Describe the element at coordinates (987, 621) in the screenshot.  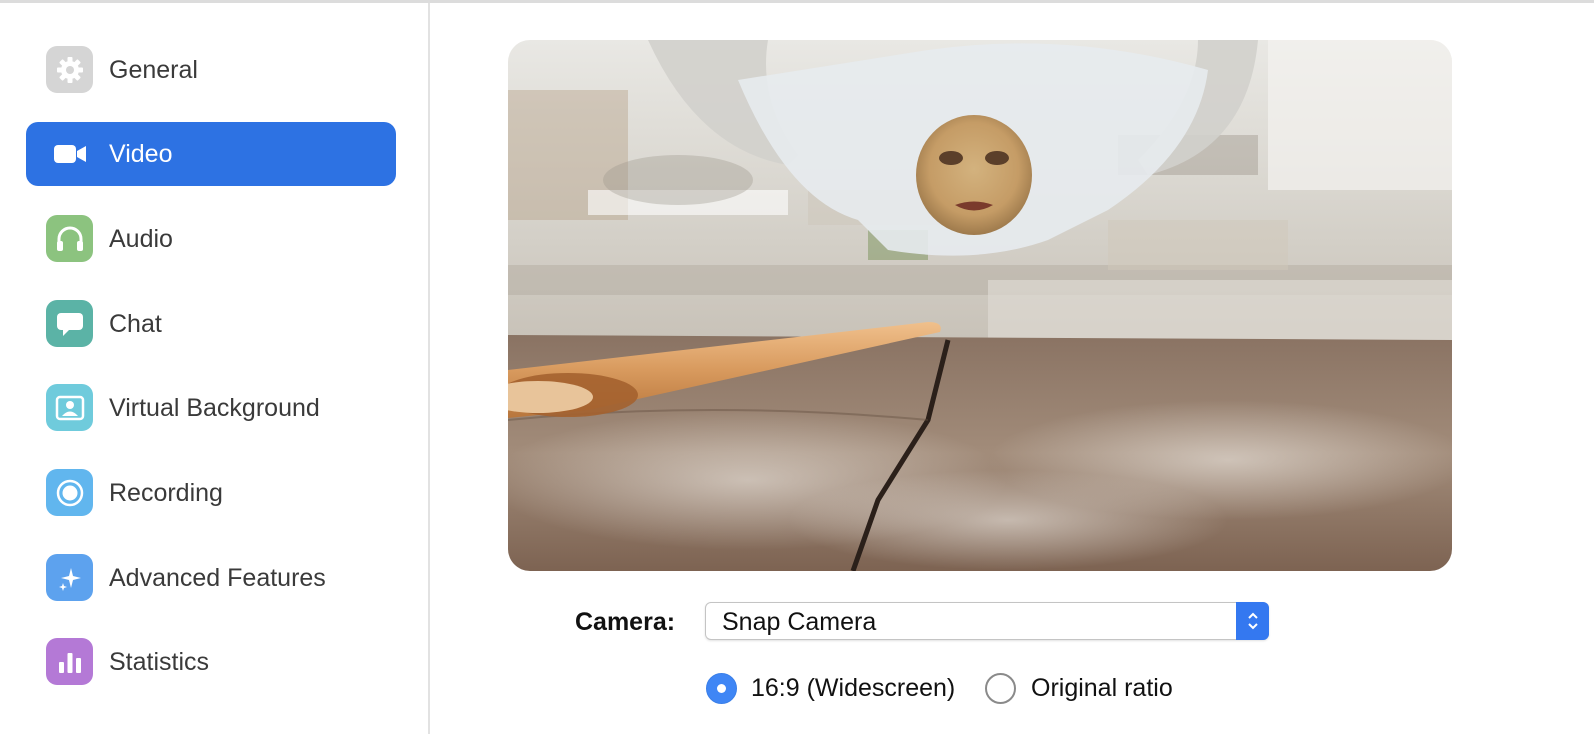
I see `camera-select: Snap Camera` at that location.